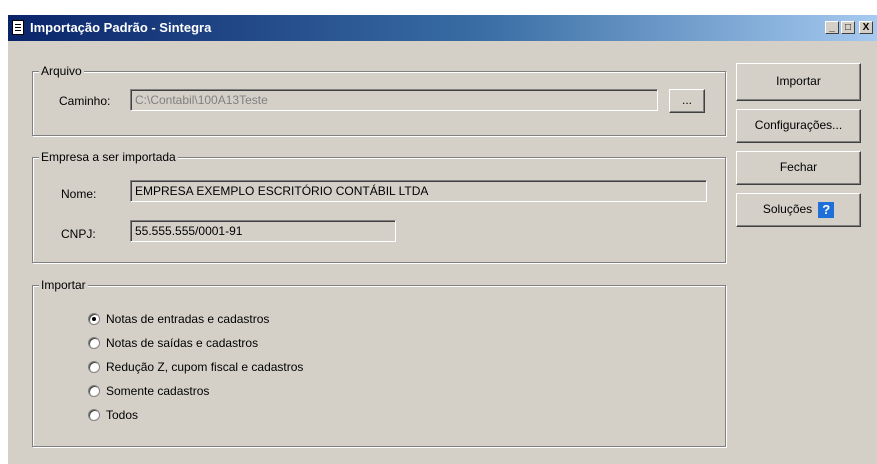  I want to click on nome-field: EMPRESA EXEMPLO ESCRITÓRIO CONTÁBIL LTDA, so click(418, 191).